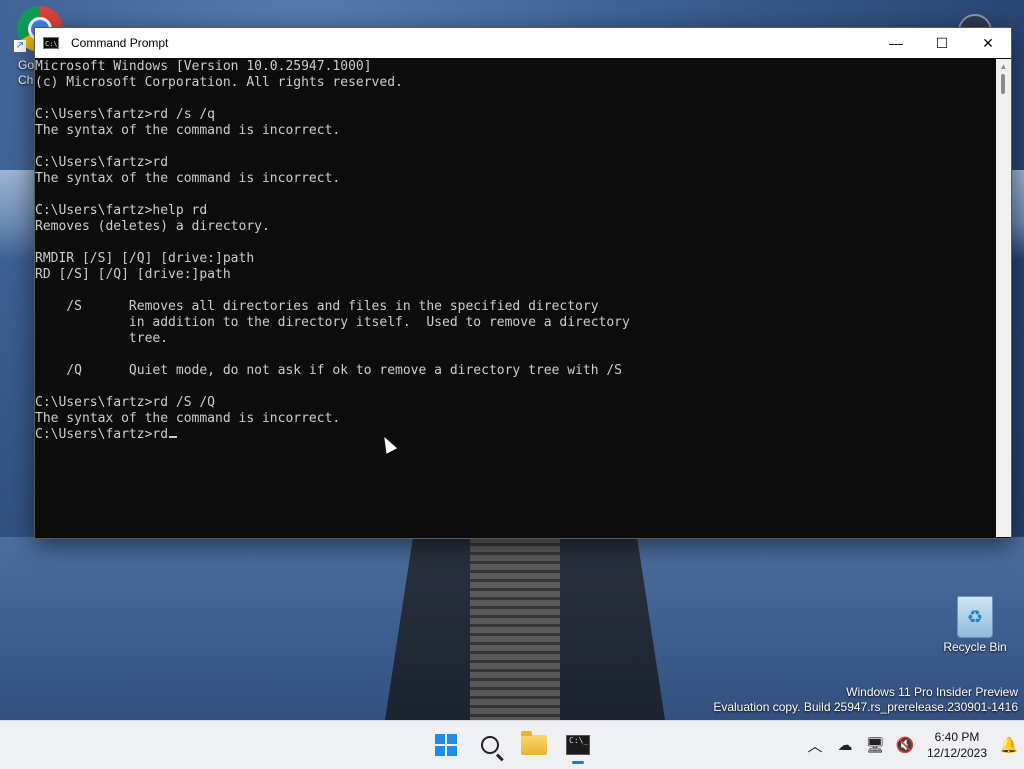 Image resolution: width=1024 pixels, height=769 pixels. Describe the element at coordinates (957, 745) in the screenshot. I see `clock: 6:40 PM 12/12/2023` at that location.